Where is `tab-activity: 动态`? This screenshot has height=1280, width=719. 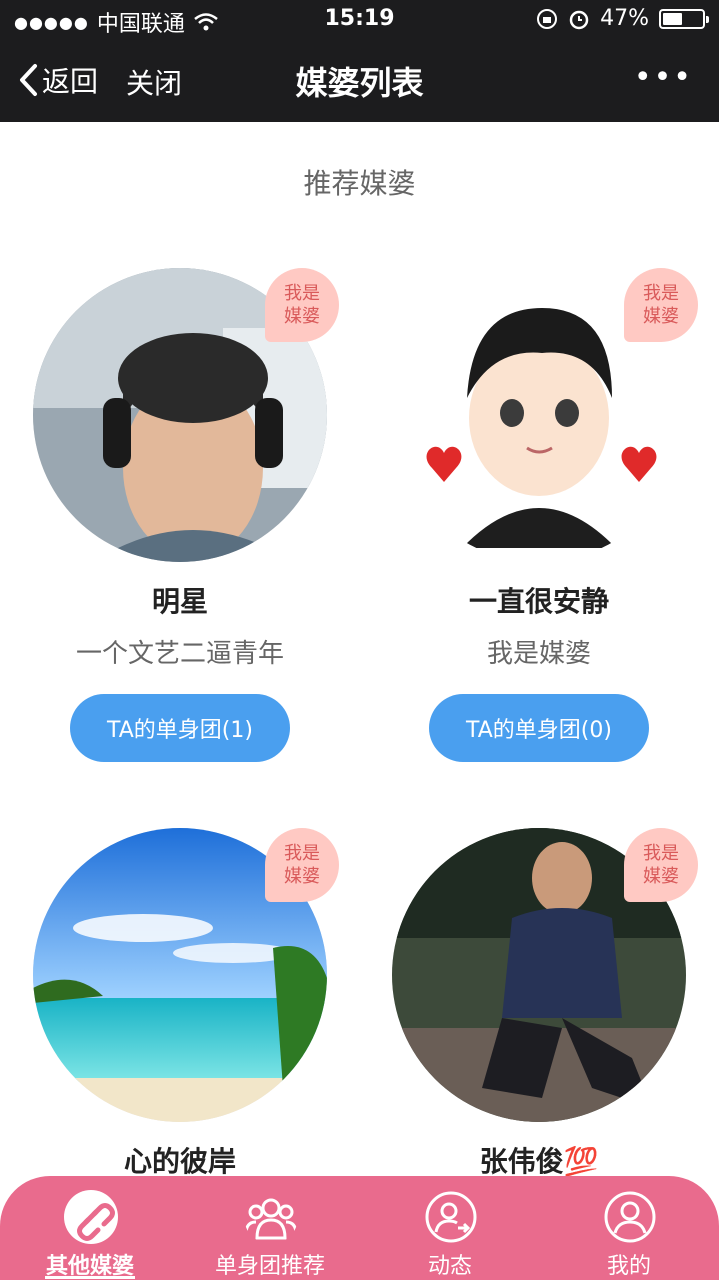
tab-activity: 动态 is located at coordinates (450, 1228).